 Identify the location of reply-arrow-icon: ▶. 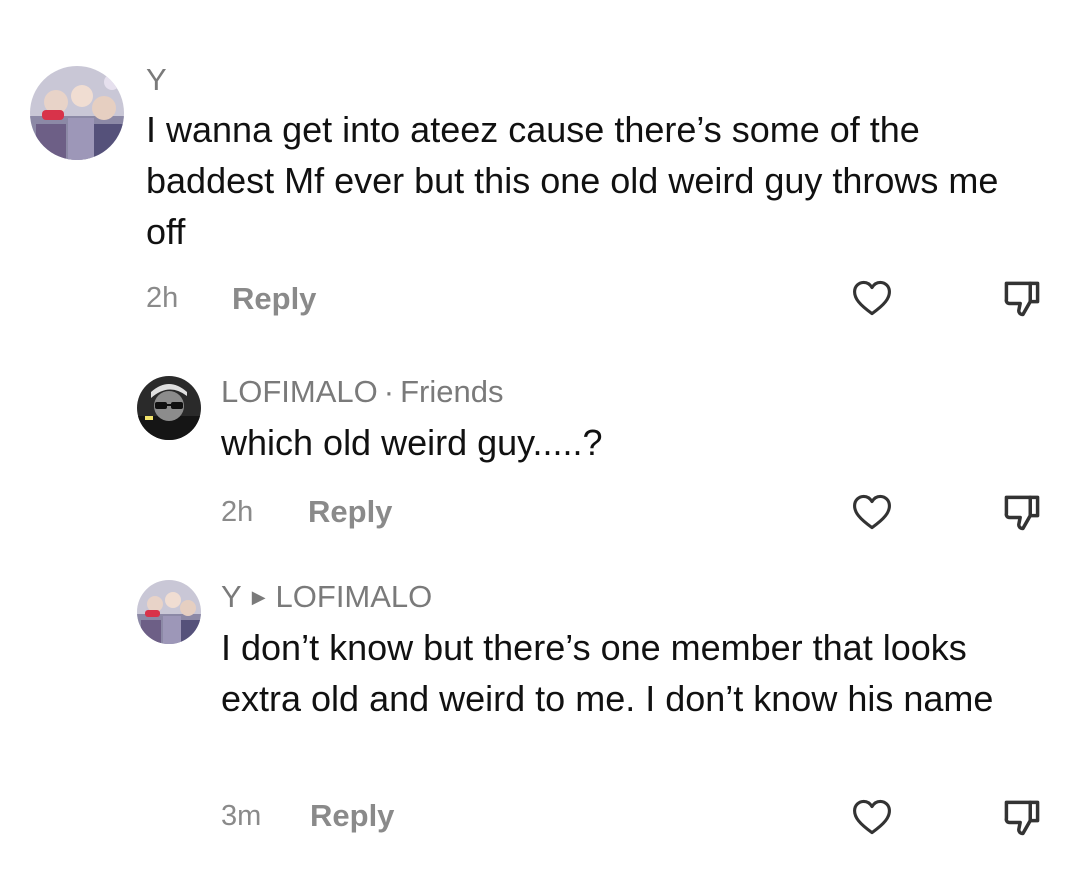
(258, 597).